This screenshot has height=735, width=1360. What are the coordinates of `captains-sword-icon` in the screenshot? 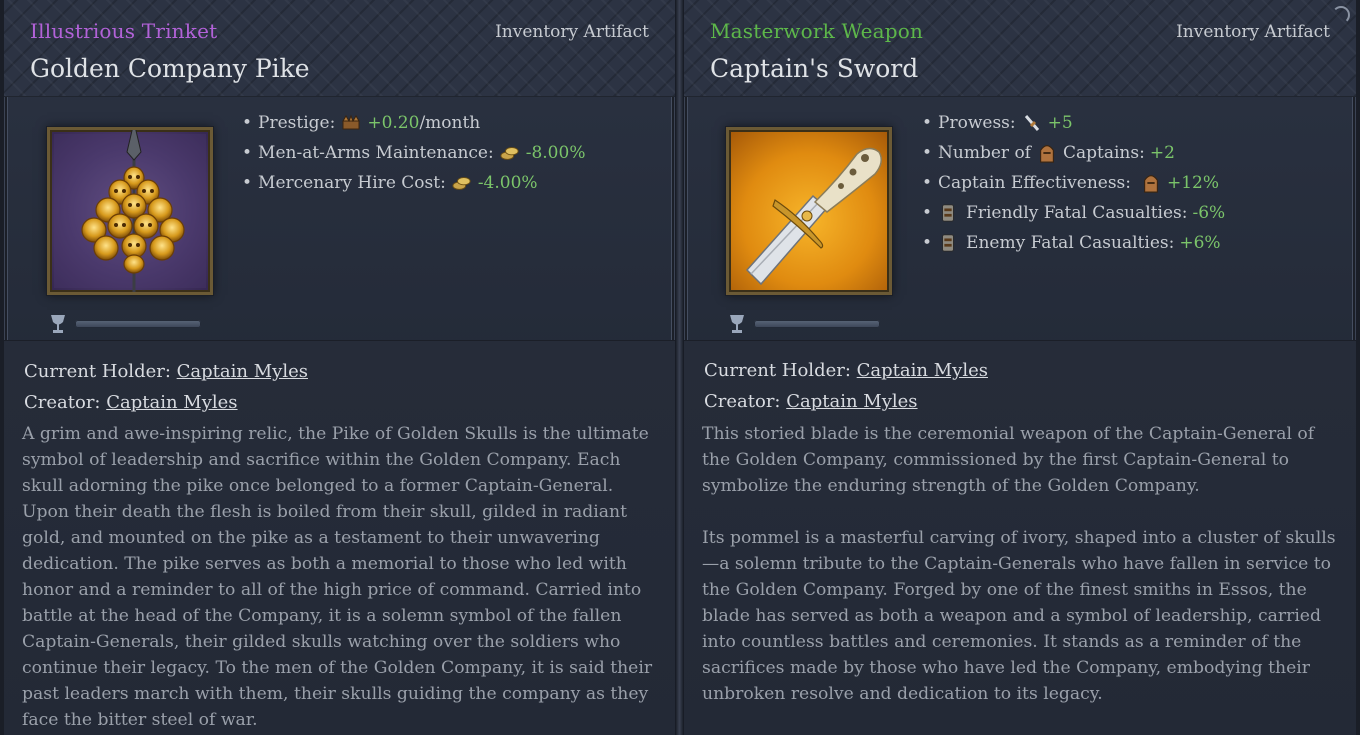 It's located at (809, 211).